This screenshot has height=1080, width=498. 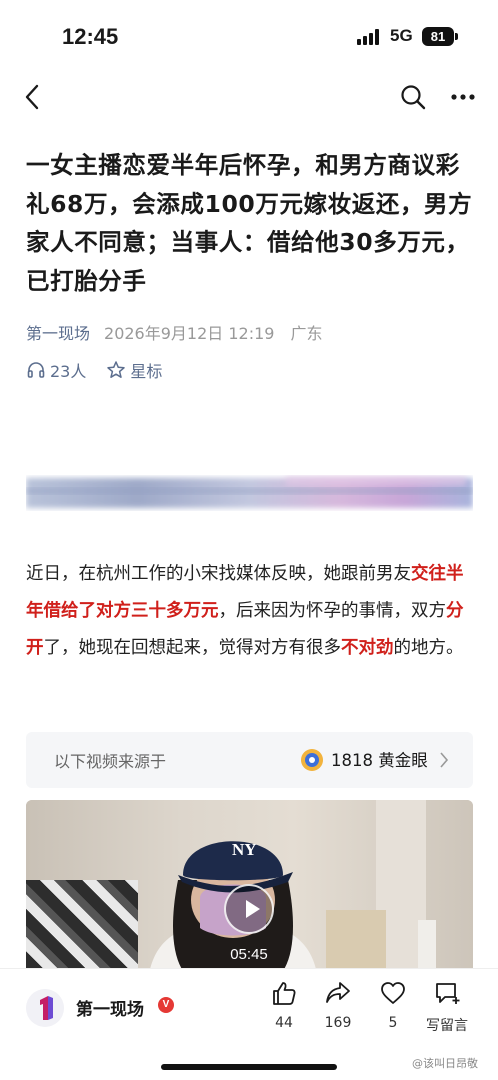 I want to click on article-source-link: 第一现场, so click(x=58, y=333).